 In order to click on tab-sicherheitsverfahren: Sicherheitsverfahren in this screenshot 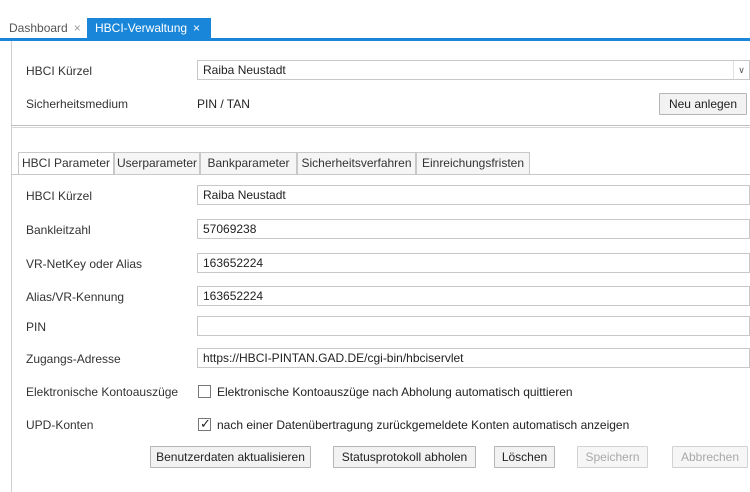, I will do `click(356, 163)`.